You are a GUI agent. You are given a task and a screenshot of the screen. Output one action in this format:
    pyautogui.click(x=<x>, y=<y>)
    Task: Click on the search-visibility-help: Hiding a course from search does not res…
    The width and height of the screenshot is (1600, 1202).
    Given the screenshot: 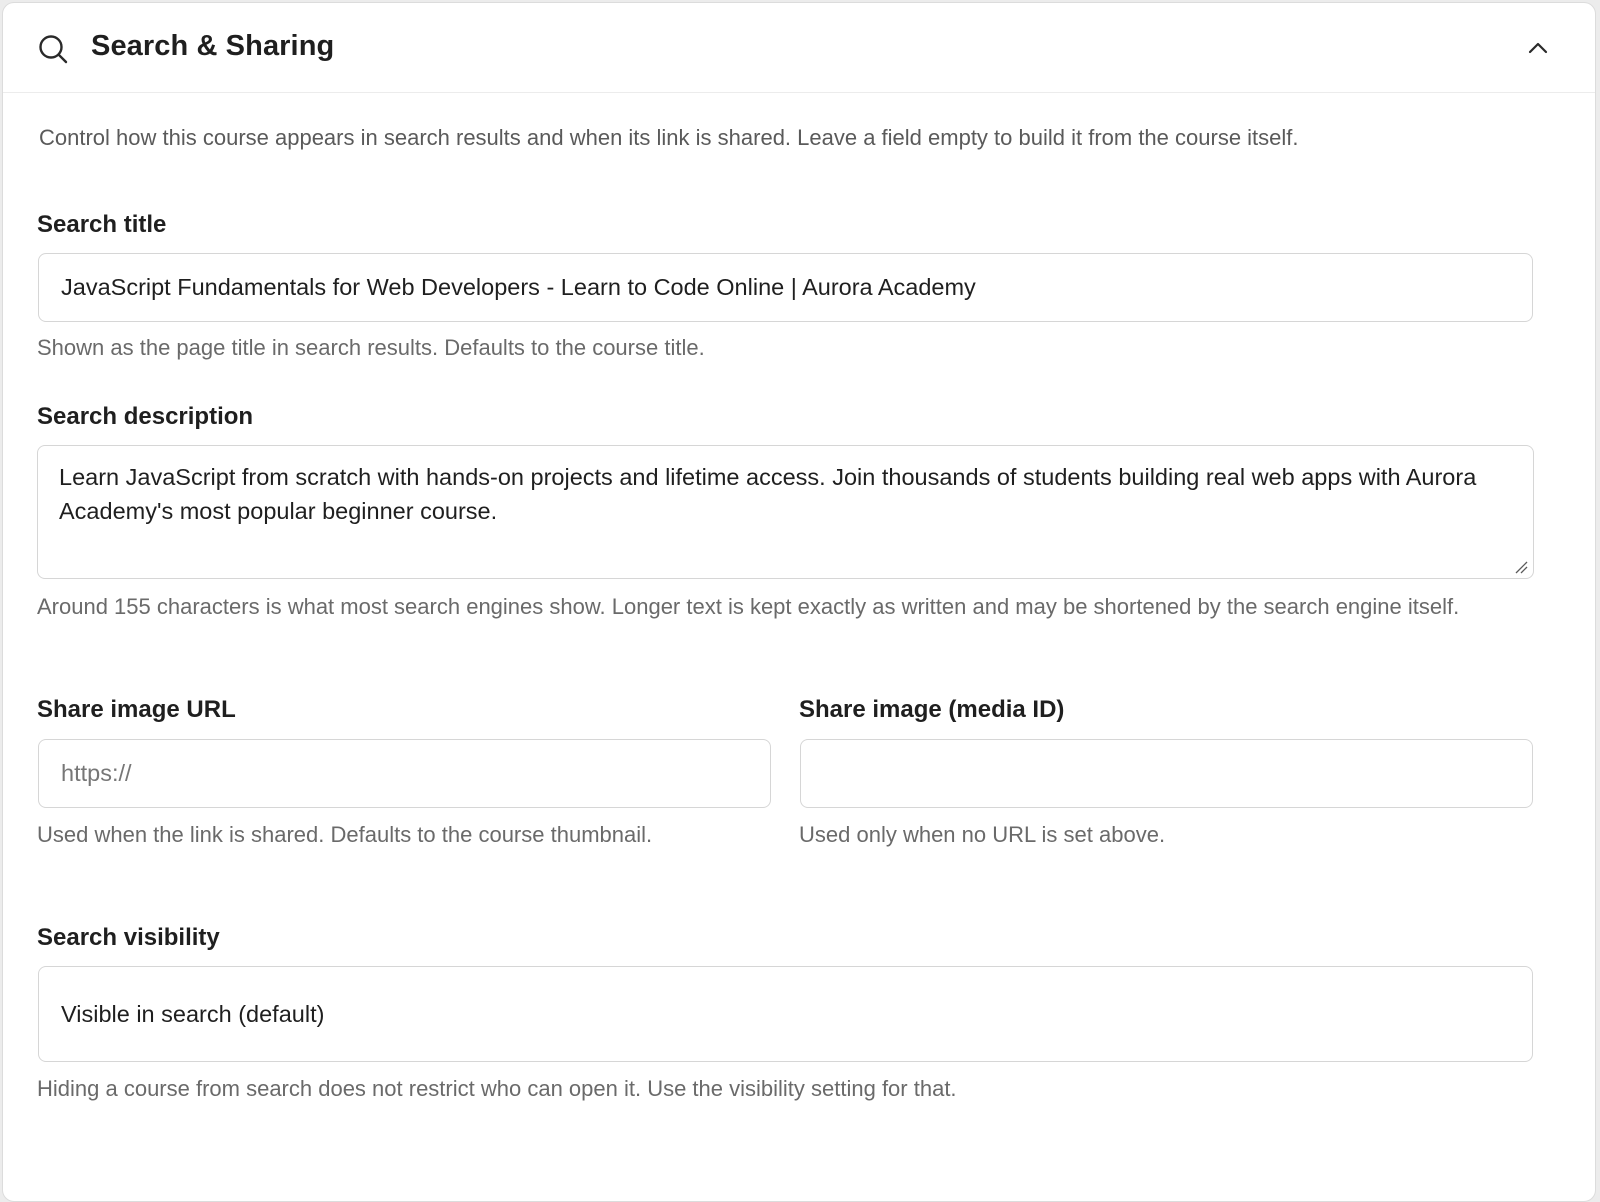 What is the action you would take?
    pyautogui.click(x=497, y=1088)
    